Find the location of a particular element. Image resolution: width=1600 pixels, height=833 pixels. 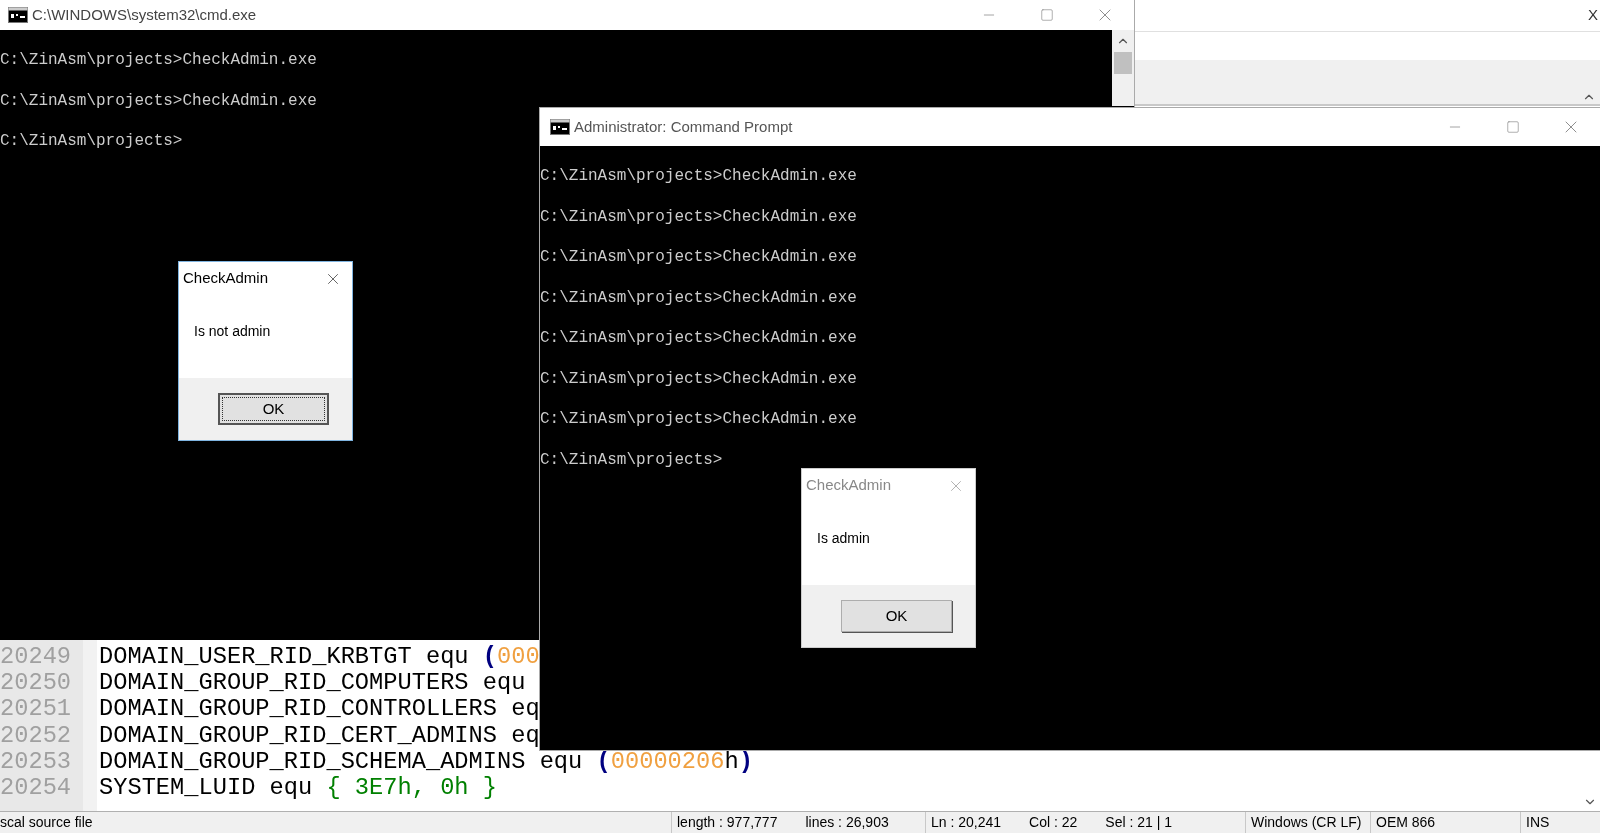

line-number: 20253 is located at coordinates (36, 761).